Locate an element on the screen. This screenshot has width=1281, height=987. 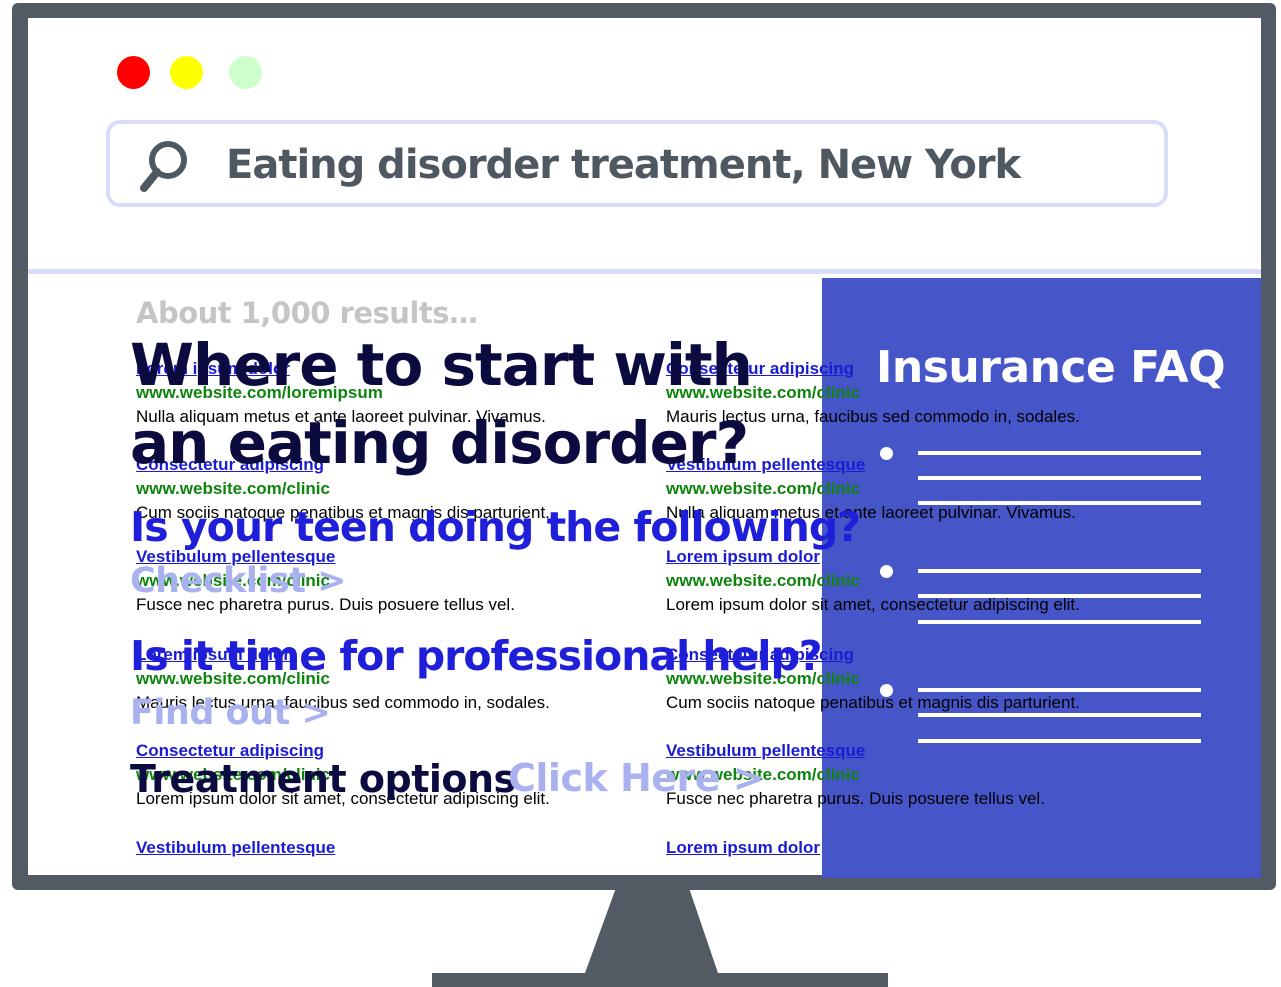
teen-checklist-question: Is your teen doing the following? is located at coordinates (495, 527).